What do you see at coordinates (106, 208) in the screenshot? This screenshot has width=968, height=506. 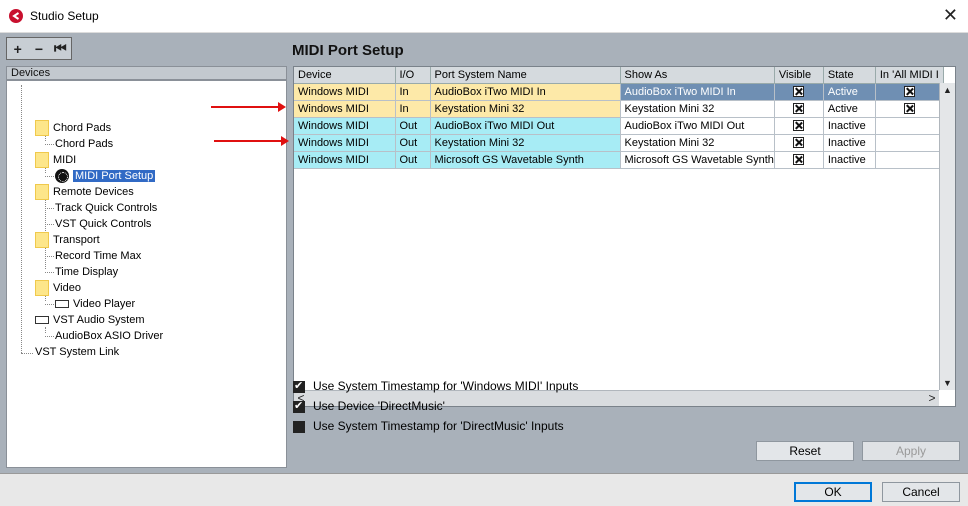 I see `tree-item-track-quick-controls: Track Quick Controls` at bounding box center [106, 208].